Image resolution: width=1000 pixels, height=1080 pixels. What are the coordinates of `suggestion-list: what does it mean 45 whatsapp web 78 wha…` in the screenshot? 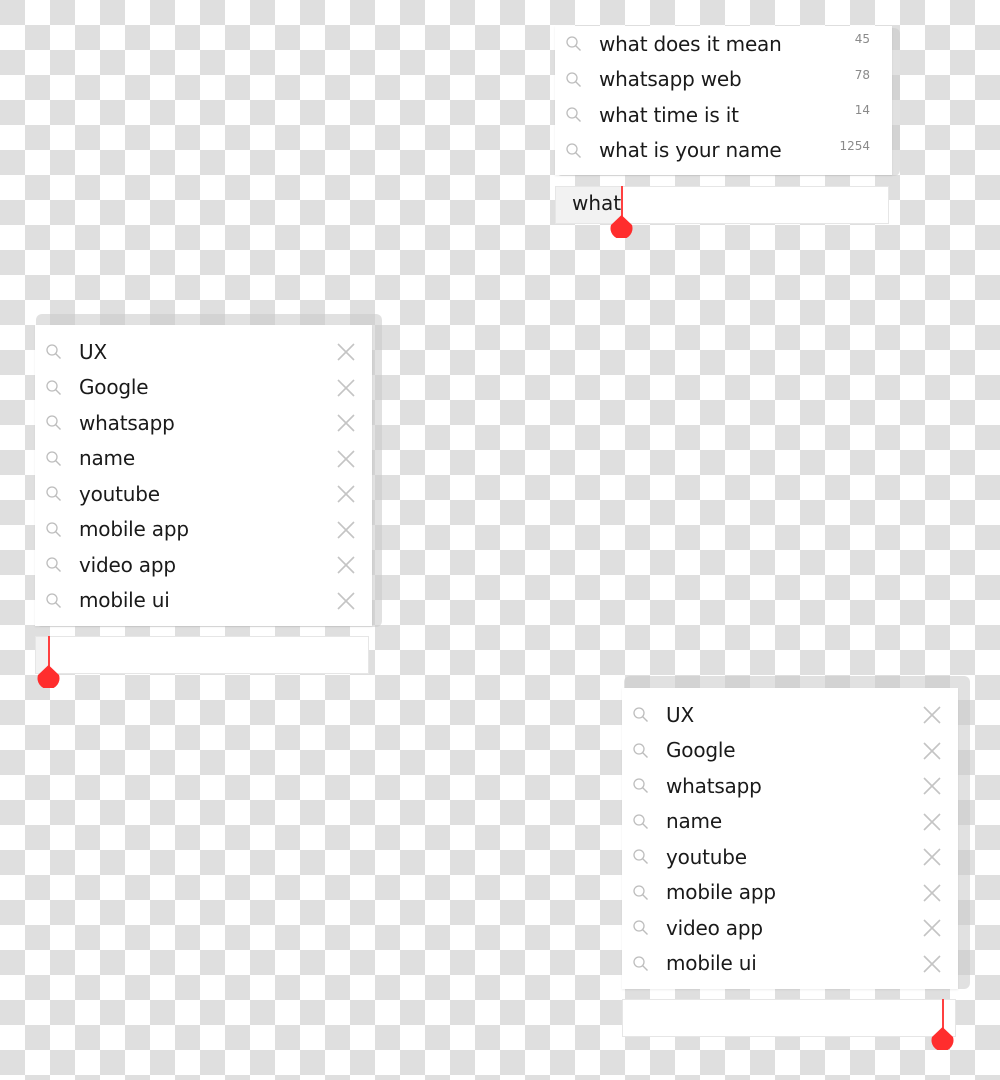 It's located at (723, 100).